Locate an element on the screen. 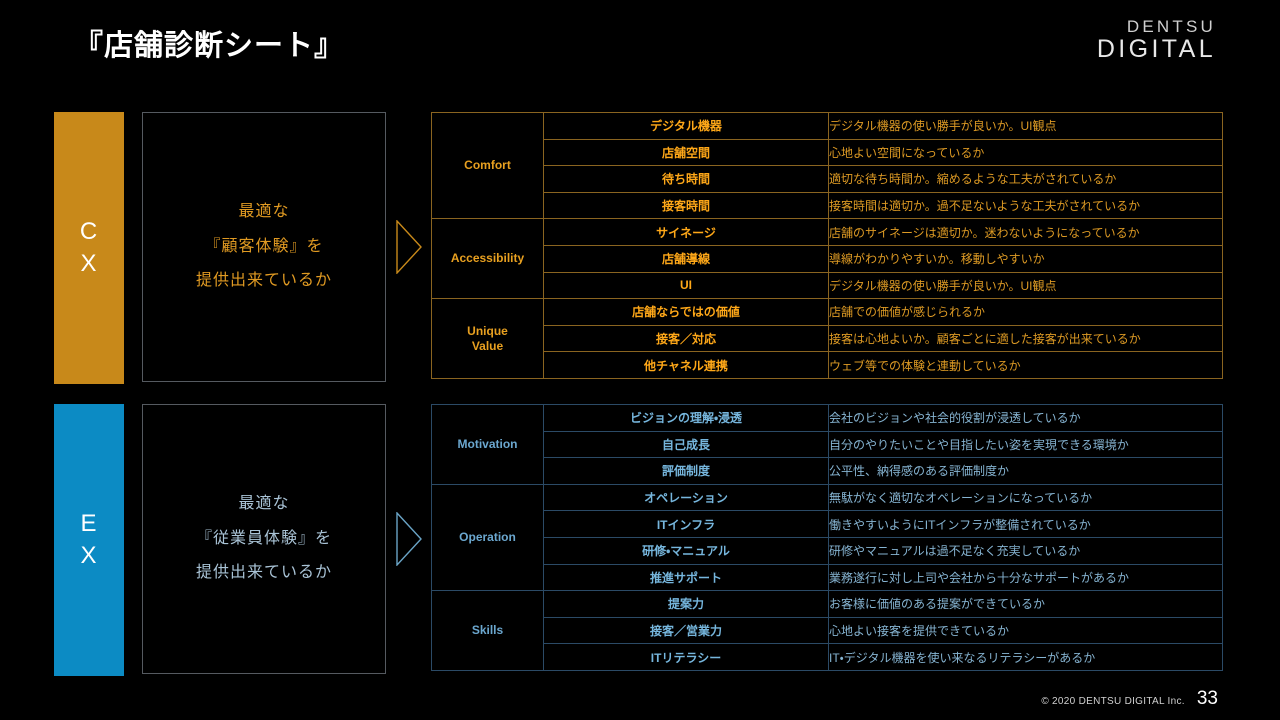 This screenshot has width=1280, height=720. slide-footer: © 2020 DENTSU DIGITAL Inc. 33 is located at coordinates (1129, 699).